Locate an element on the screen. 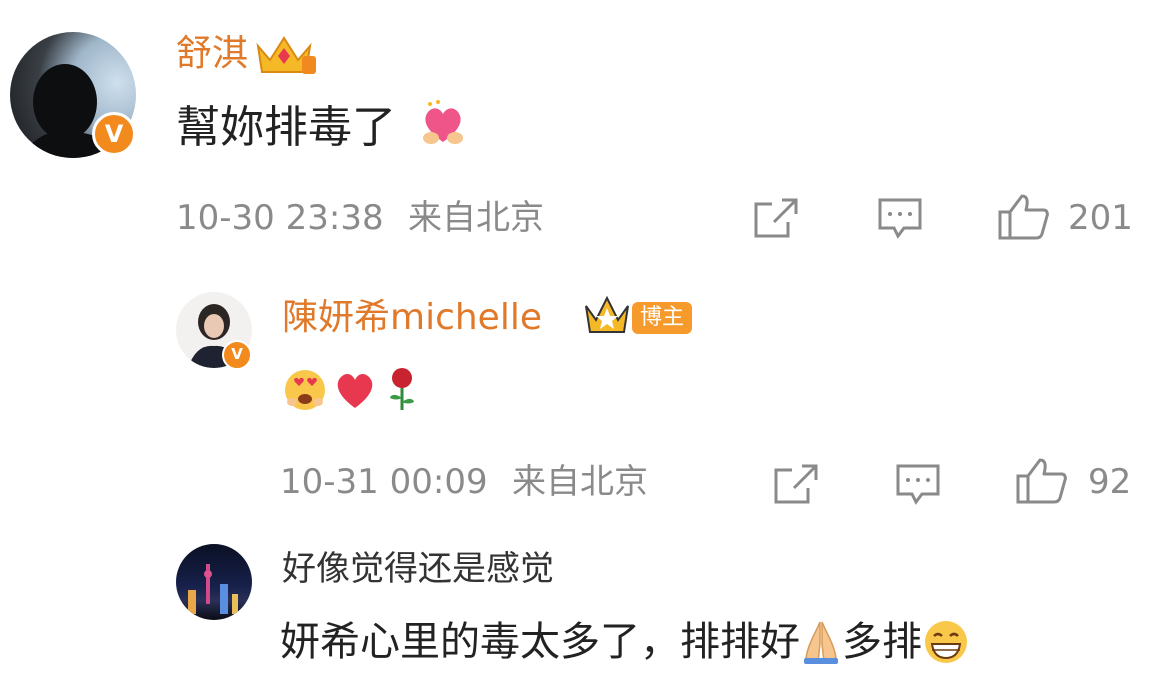 The width and height of the screenshot is (1154, 698). sub-comment-text-2: 多排 is located at coordinates (882, 642).